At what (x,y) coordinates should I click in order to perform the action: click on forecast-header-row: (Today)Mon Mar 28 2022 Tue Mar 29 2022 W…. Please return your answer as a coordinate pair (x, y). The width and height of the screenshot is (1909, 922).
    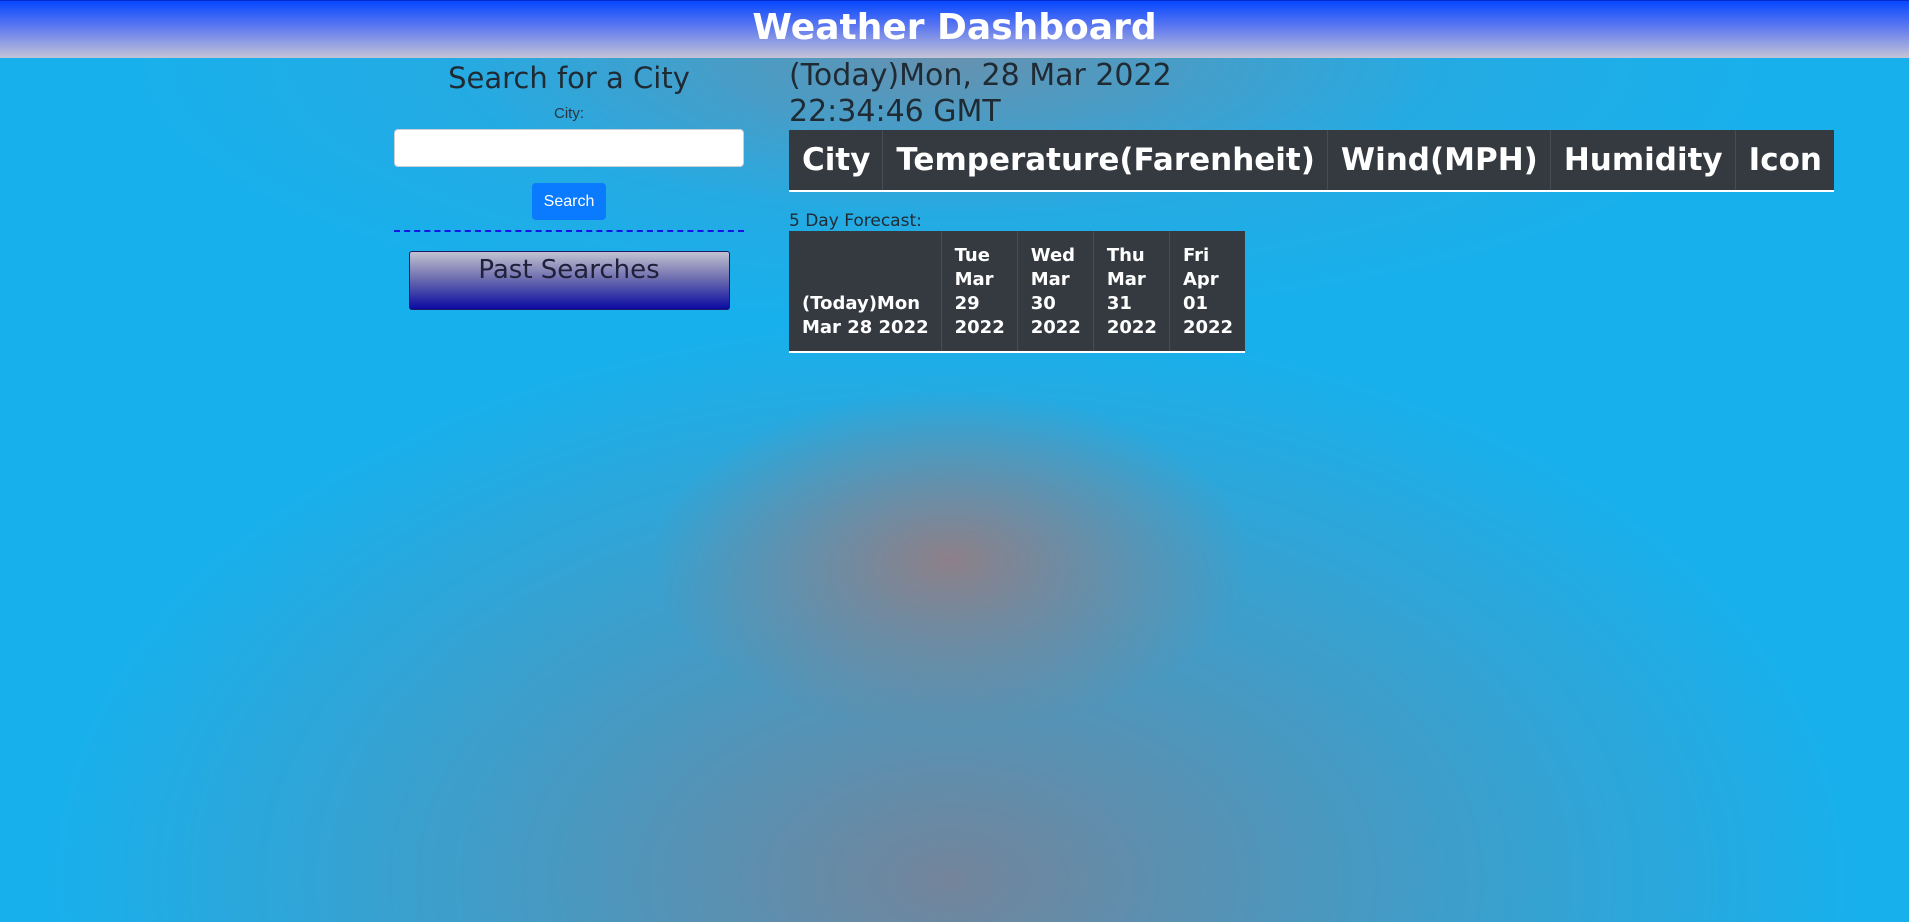
    Looking at the image, I should click on (1017, 292).